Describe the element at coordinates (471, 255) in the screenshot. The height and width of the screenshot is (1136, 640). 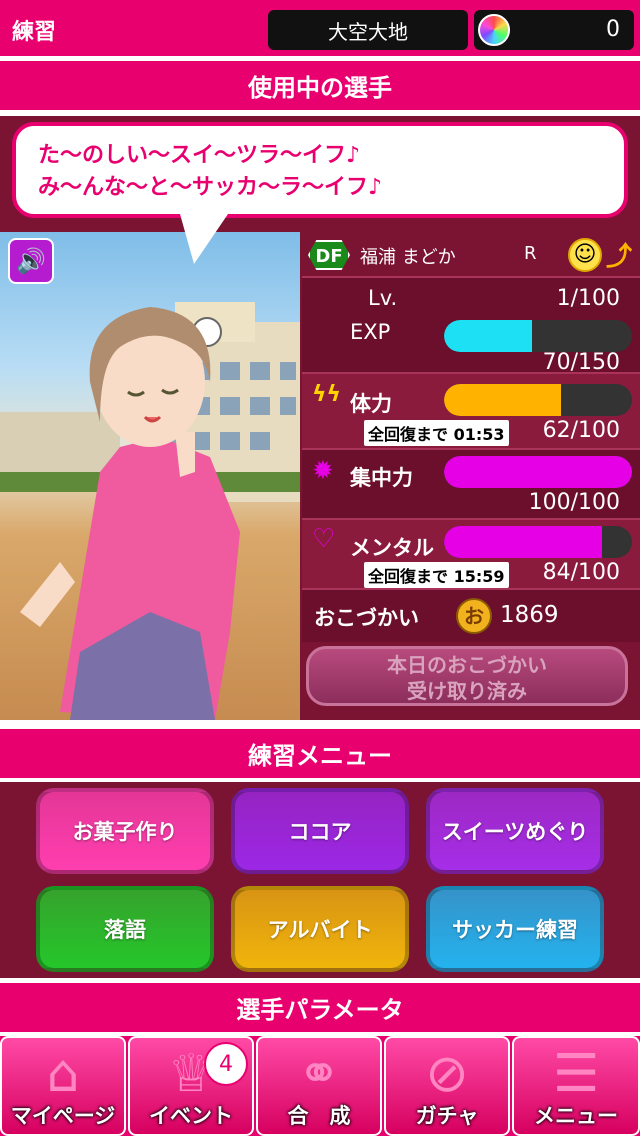
I see `player-name-row: DF 福浦 まどか R ☺ ⤴` at that location.